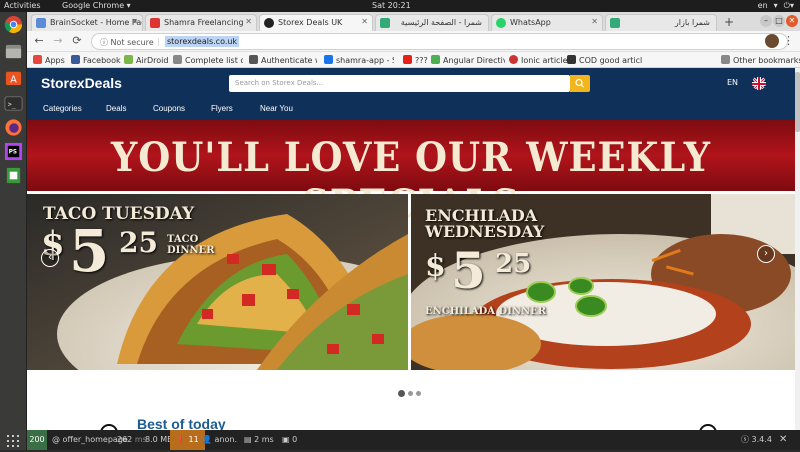 This screenshot has height=452, width=800. I want to click on network-icon: ▾, so click(776, 6).